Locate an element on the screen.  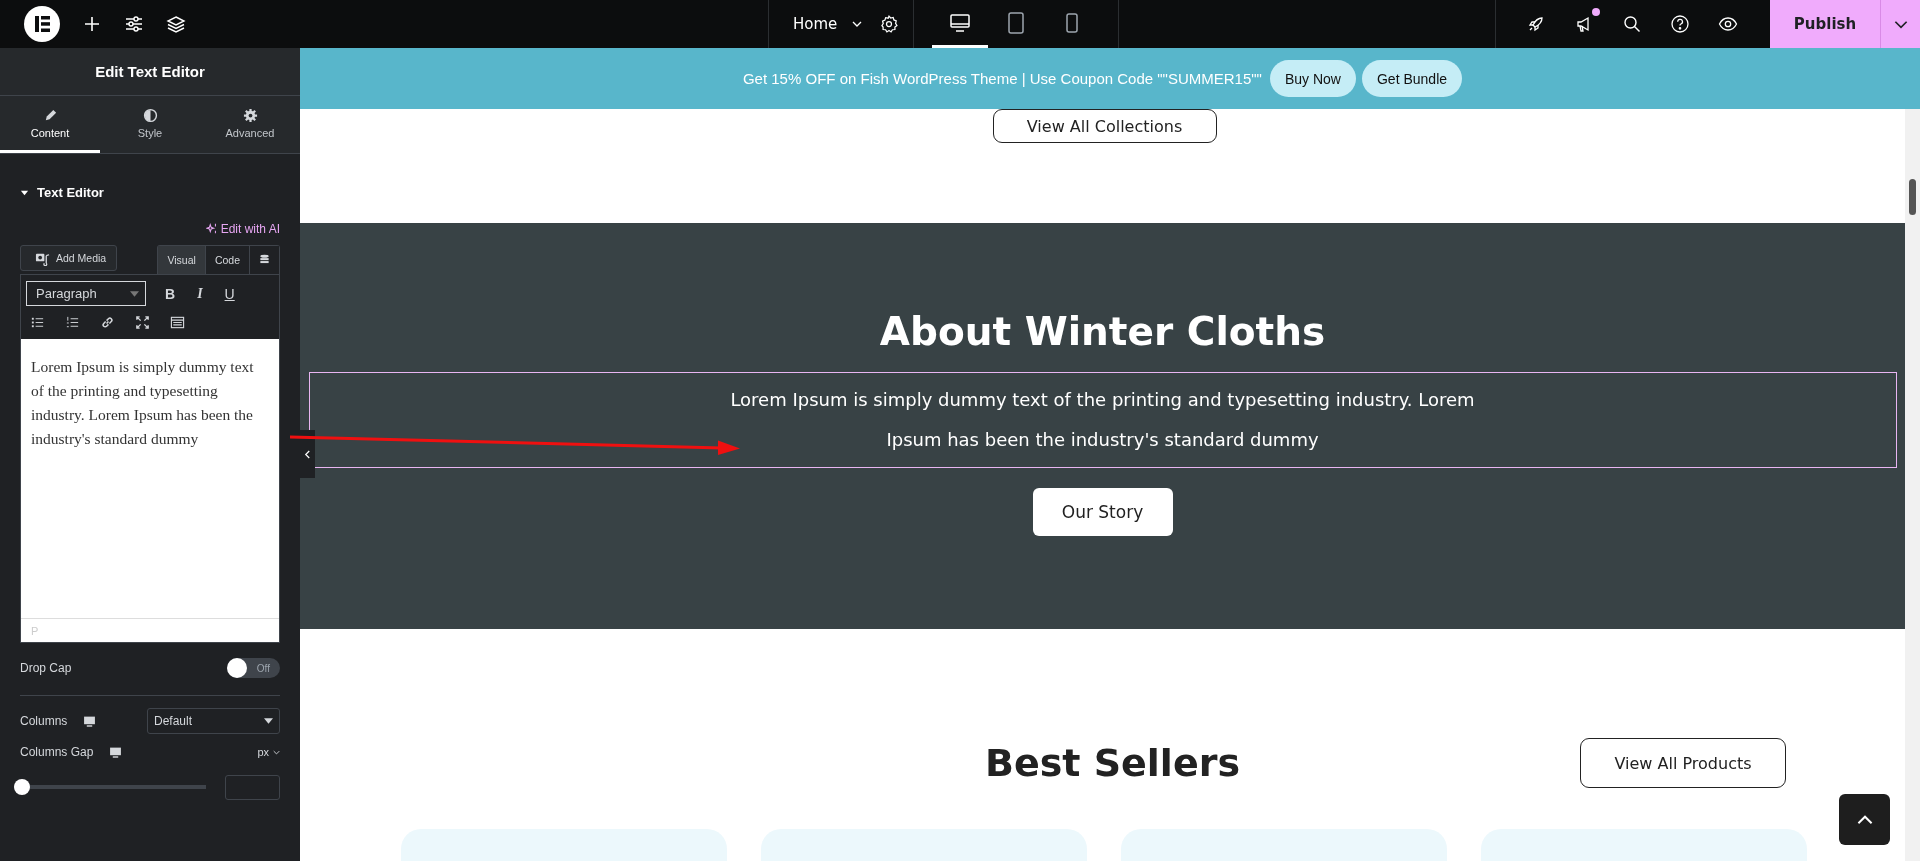
our-story-button: Our Story is located at coordinates (1102, 512).